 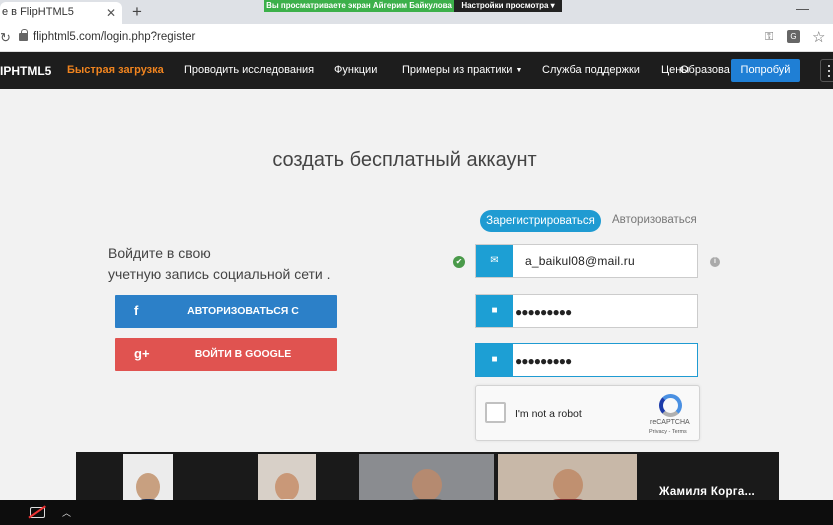 I want to click on nav-case-studies-label: Примеры из практики, so click(x=457, y=70).